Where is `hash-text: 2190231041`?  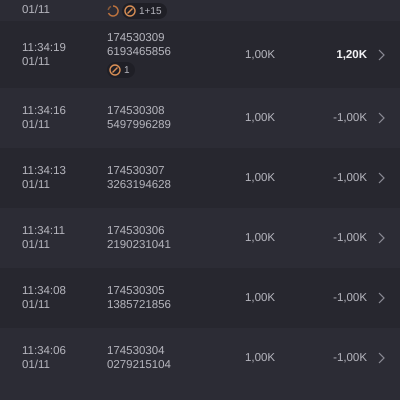
hash-text: 2190231041 is located at coordinates (139, 245).